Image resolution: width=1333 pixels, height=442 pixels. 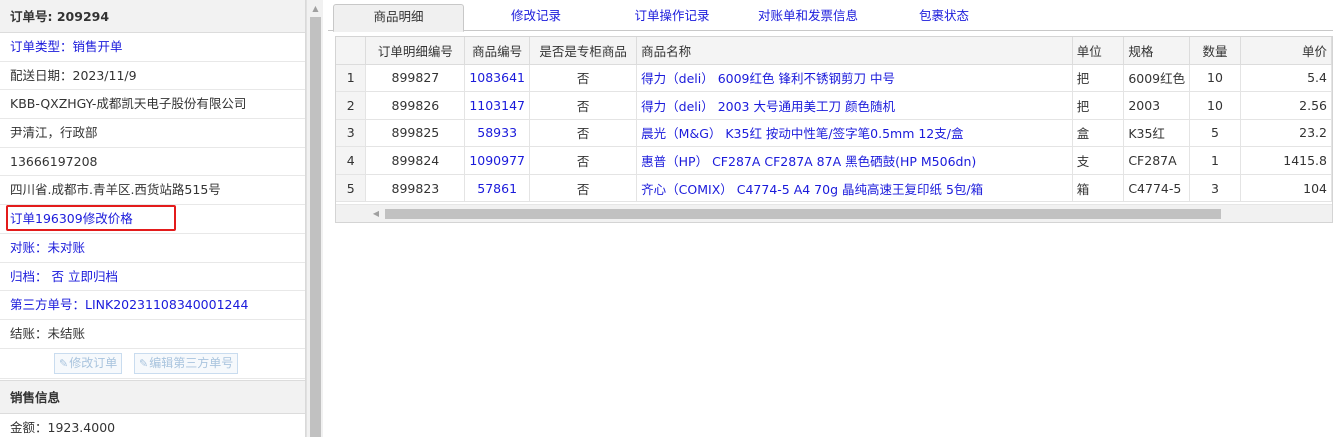 What do you see at coordinates (415, 105) in the screenshot?
I see `detail-id-cell: 899826` at bounding box center [415, 105].